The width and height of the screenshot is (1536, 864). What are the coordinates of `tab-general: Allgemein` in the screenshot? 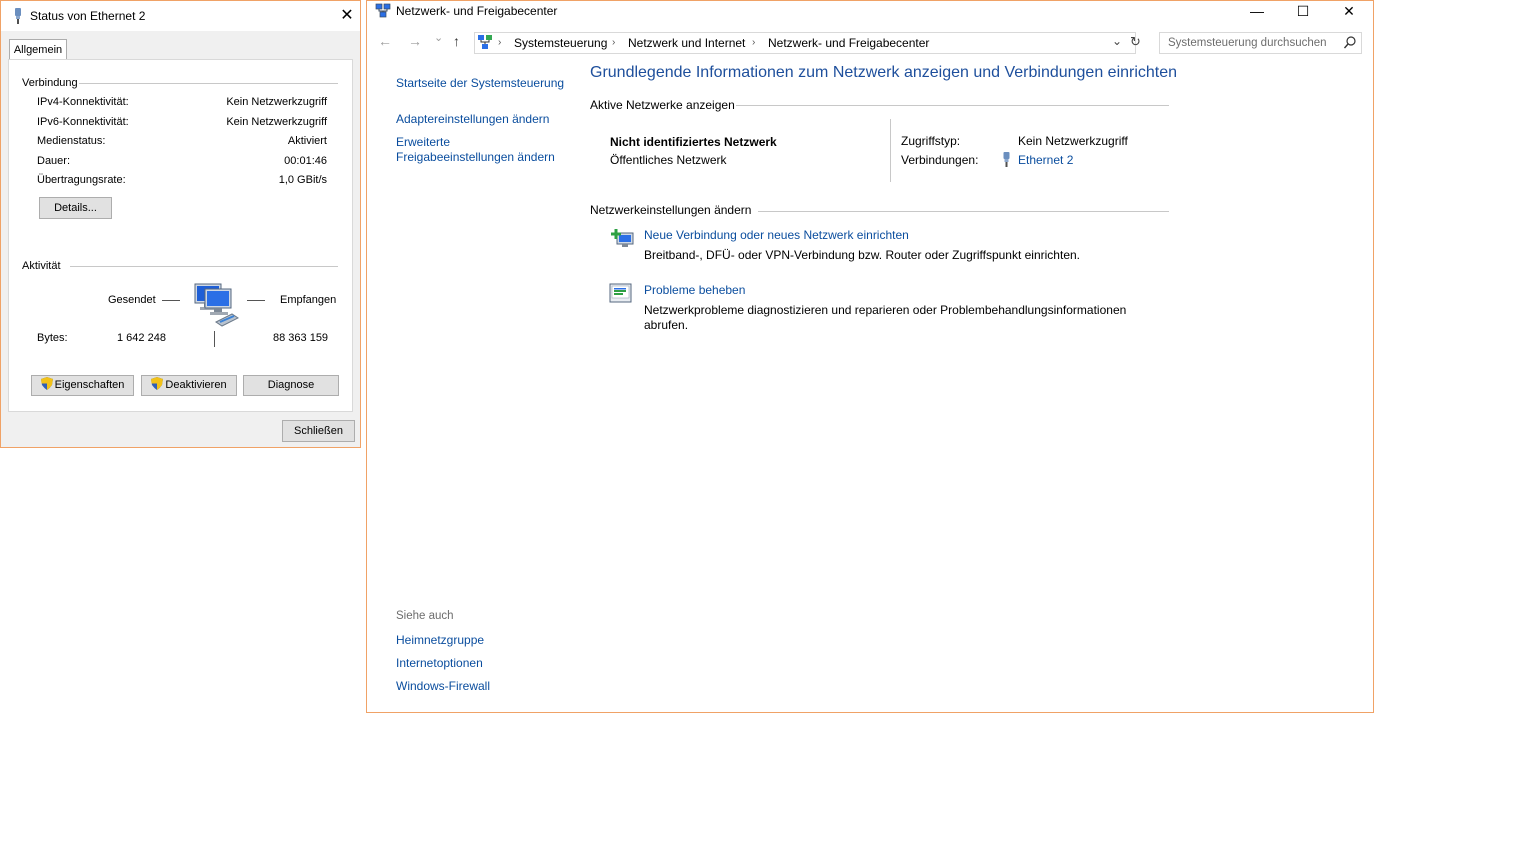 It's located at (38, 49).